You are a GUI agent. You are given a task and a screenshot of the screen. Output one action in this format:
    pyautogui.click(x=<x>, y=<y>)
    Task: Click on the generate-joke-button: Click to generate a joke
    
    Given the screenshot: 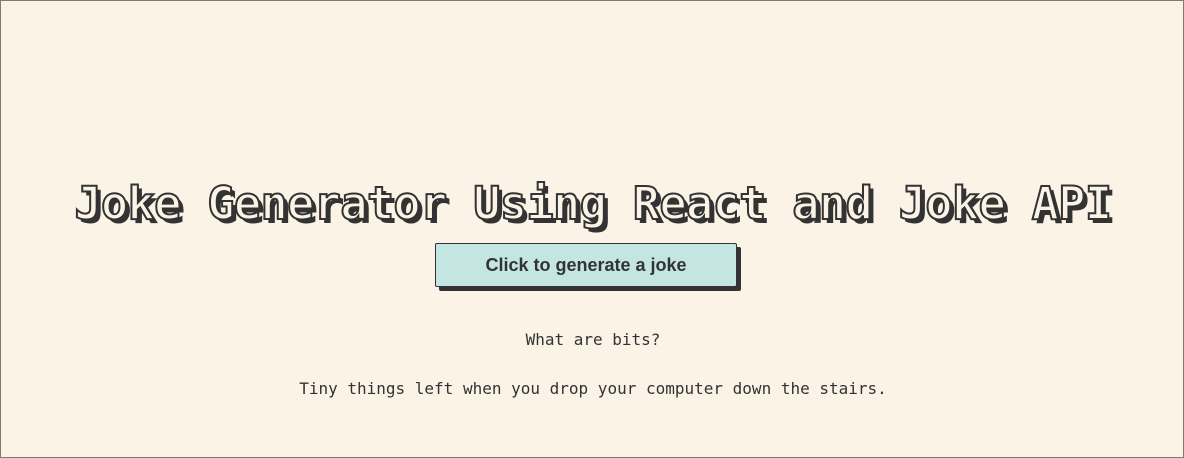 What is the action you would take?
    pyautogui.click(x=586, y=265)
    